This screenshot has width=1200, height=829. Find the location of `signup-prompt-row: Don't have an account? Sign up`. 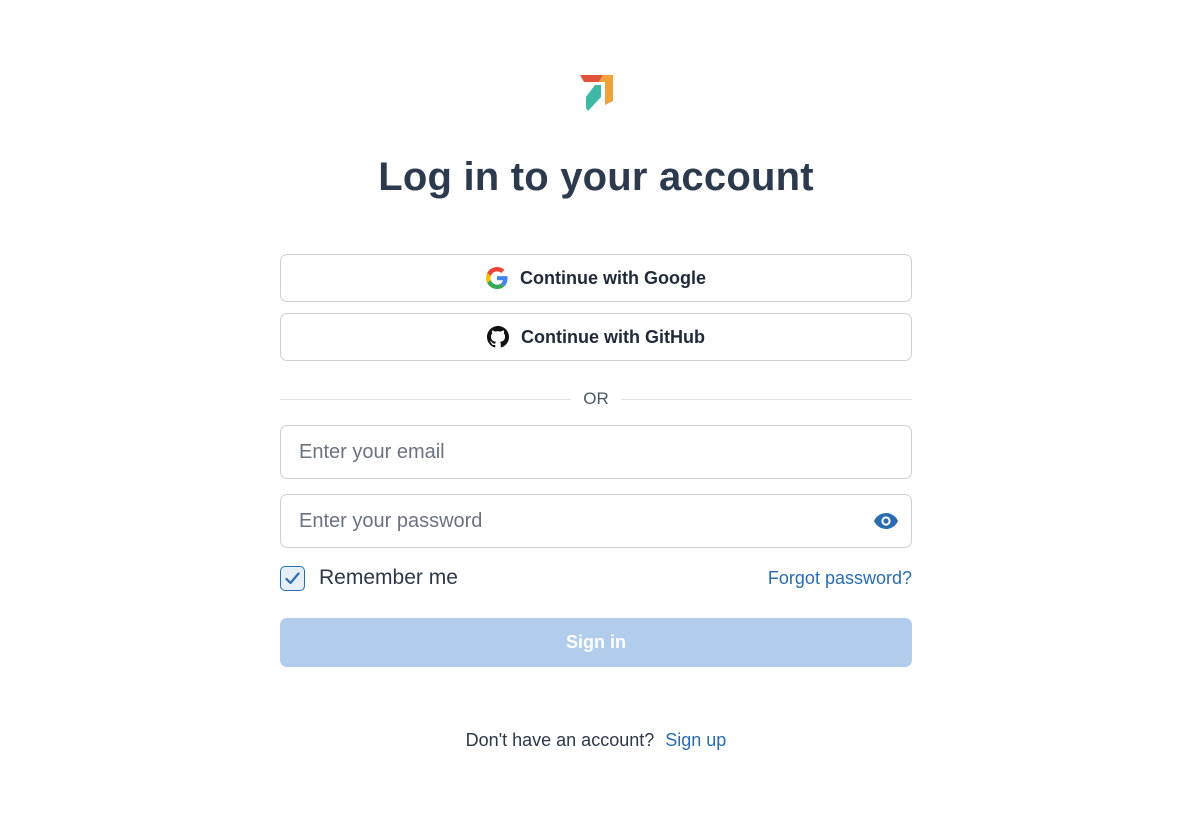

signup-prompt-row: Don't have an account? Sign up is located at coordinates (596, 740).